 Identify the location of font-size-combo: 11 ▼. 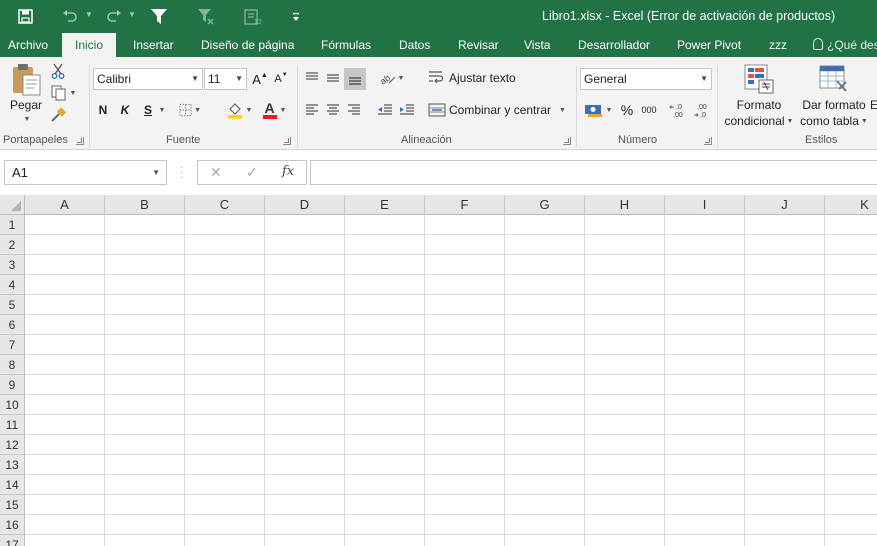
(225, 79).